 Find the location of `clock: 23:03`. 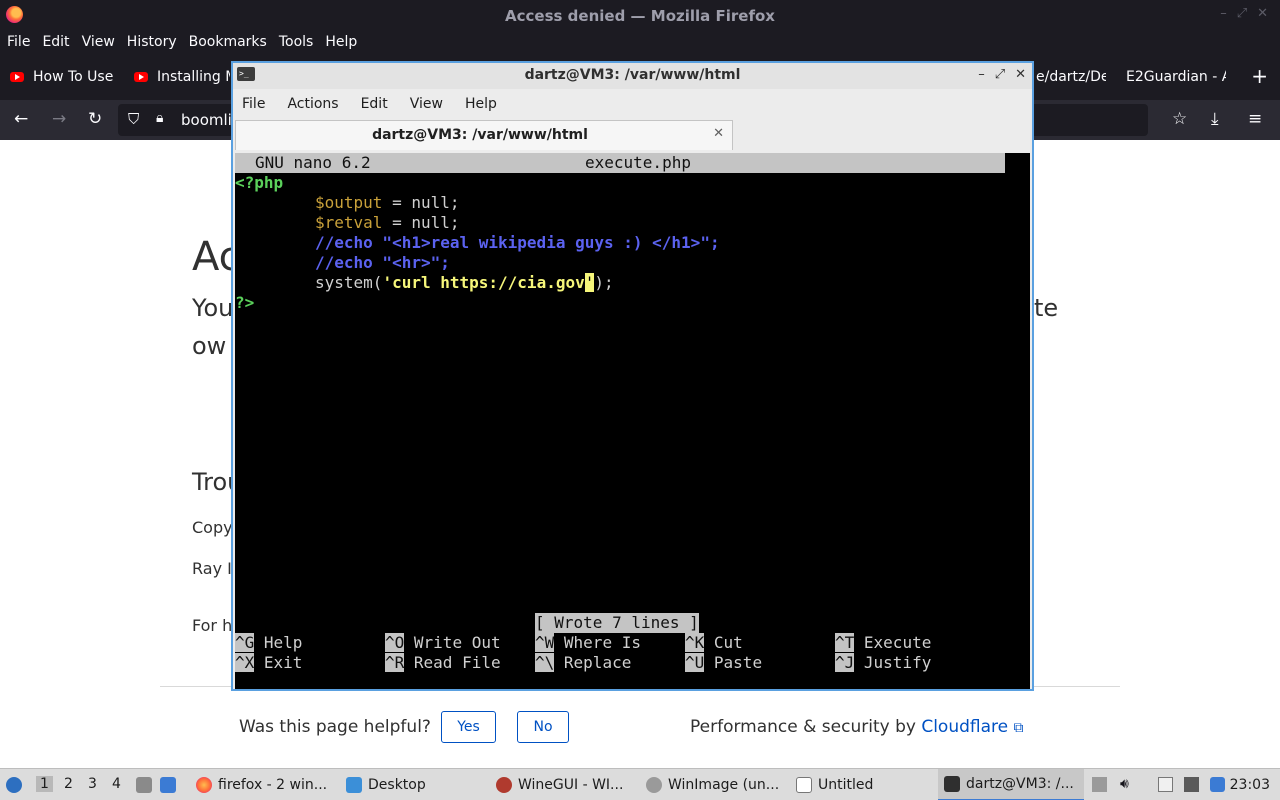

clock: 23:03 is located at coordinates (1250, 785).